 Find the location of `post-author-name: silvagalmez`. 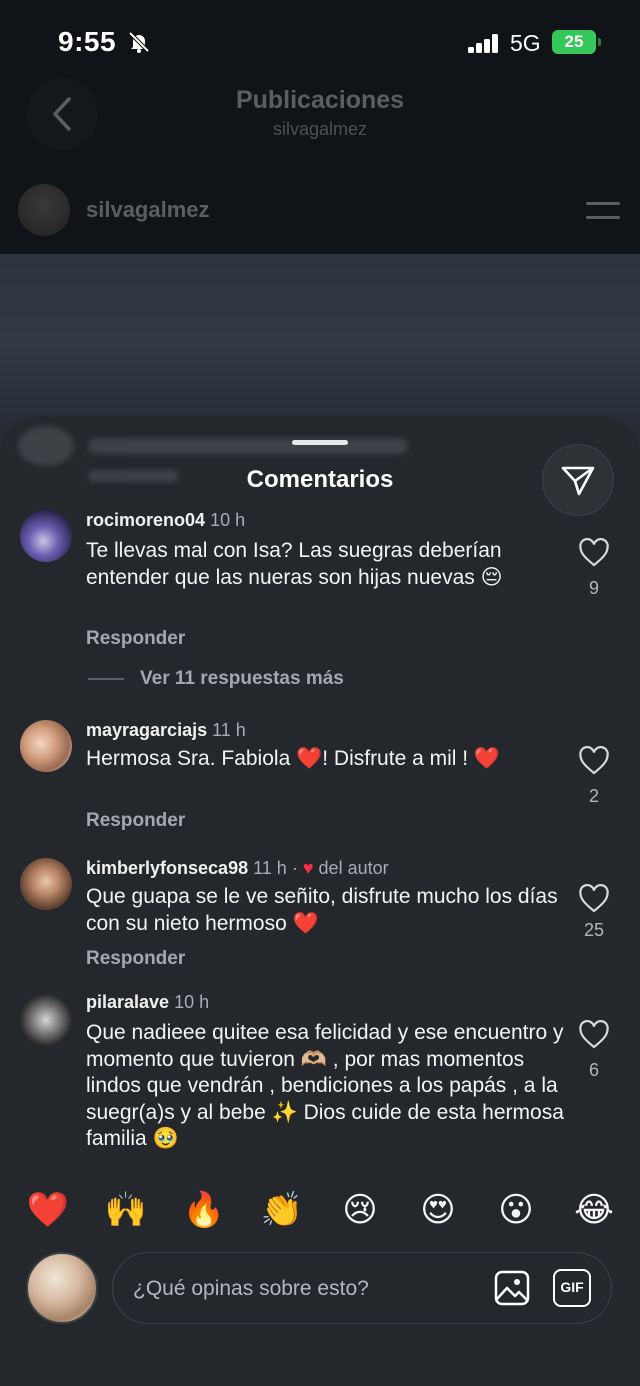

post-author-name: silvagalmez is located at coordinates (148, 210).